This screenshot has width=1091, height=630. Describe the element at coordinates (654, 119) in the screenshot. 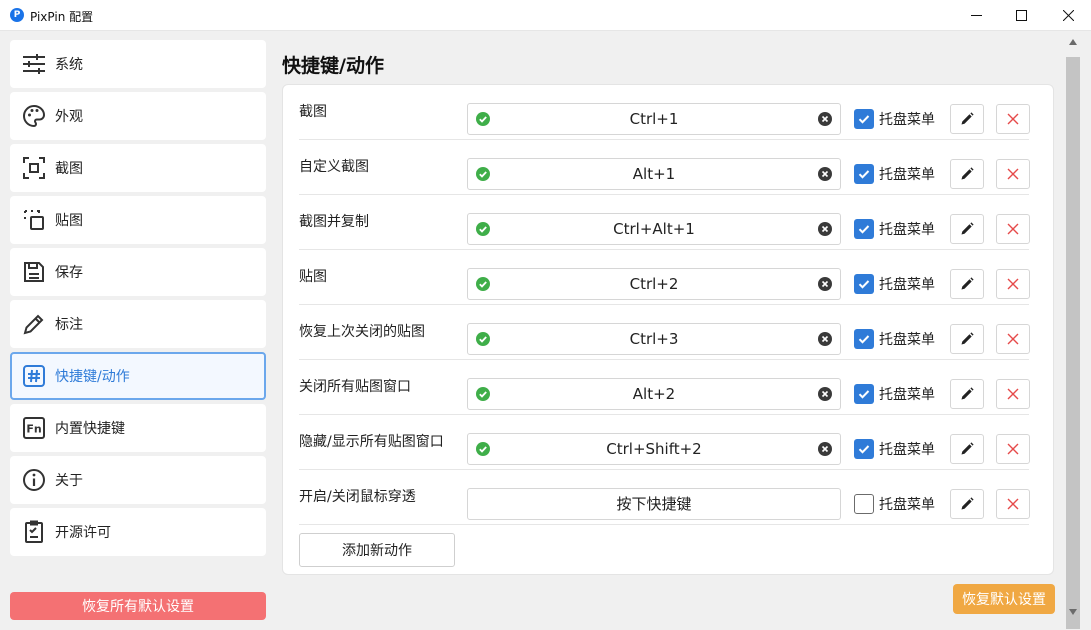

I see `hotkey-input: Ctrl+1` at that location.